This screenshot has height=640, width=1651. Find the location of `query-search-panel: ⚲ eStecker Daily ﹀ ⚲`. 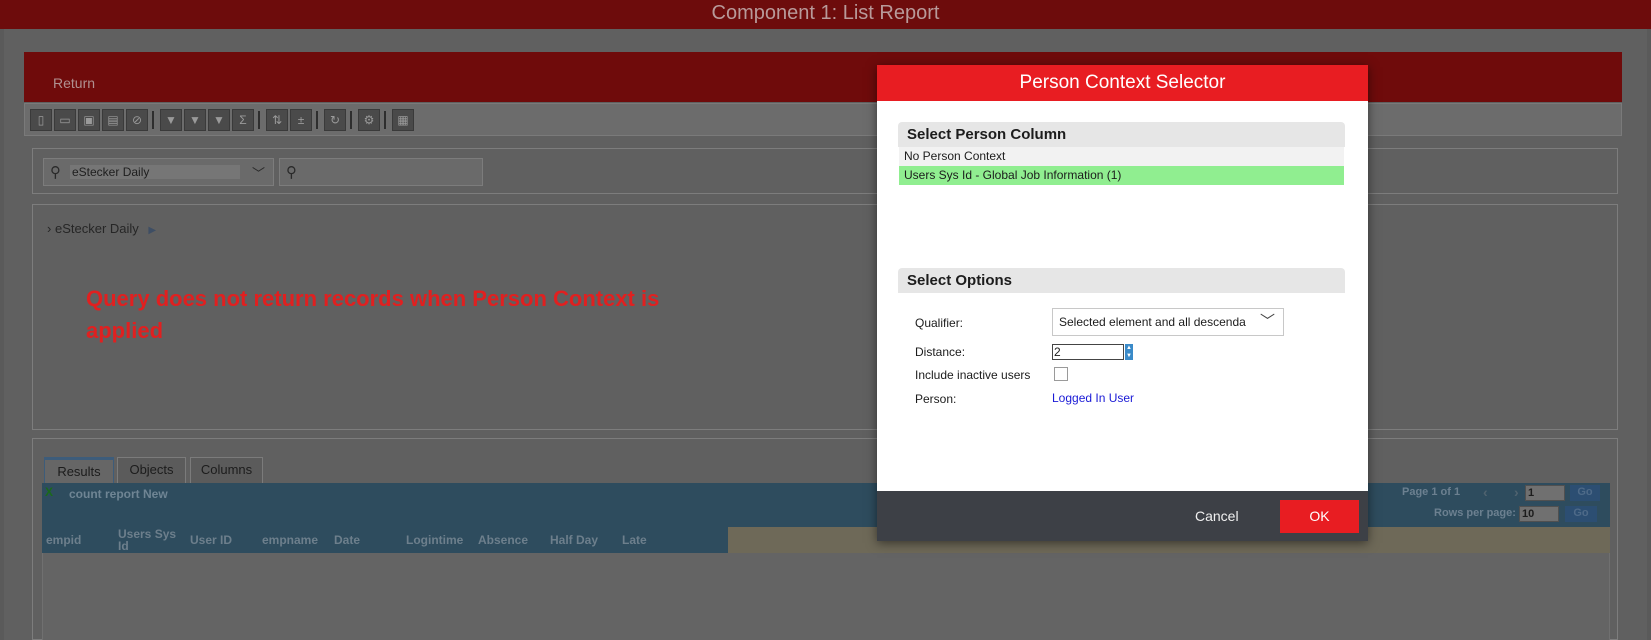

query-search-panel: ⚲ eStecker Daily ﹀ ⚲ is located at coordinates (825, 171).